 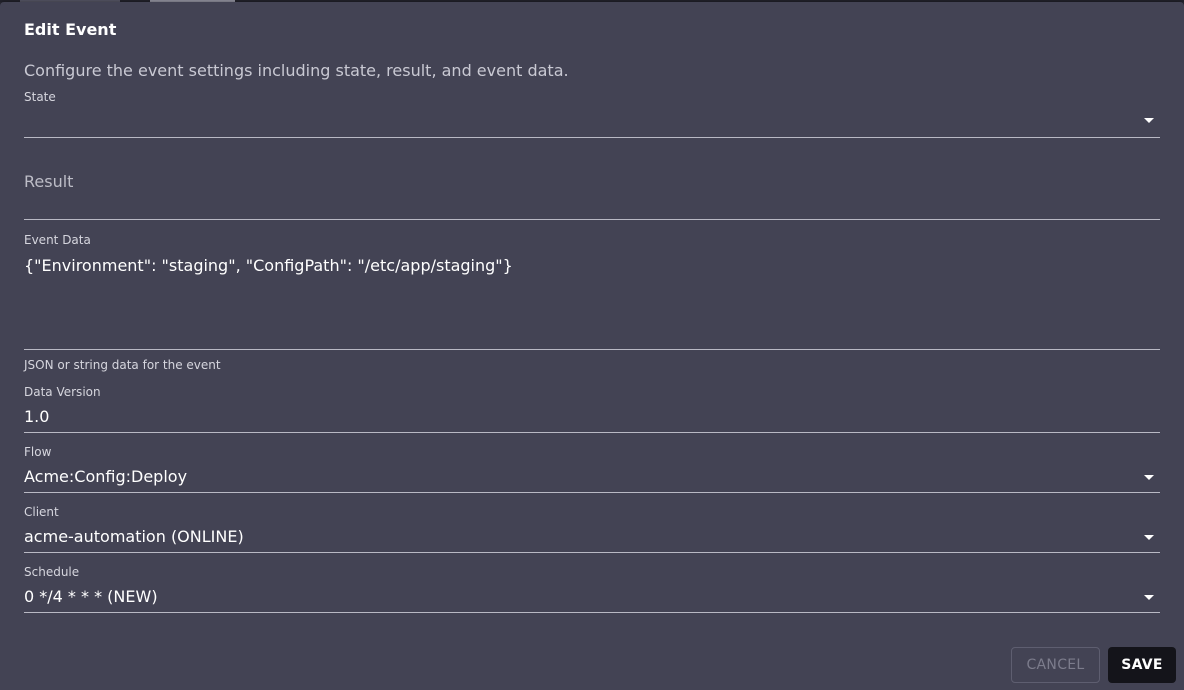 What do you see at coordinates (592, 469) in the screenshot?
I see `flow-select: Flow Acme:Config:Deploy` at bounding box center [592, 469].